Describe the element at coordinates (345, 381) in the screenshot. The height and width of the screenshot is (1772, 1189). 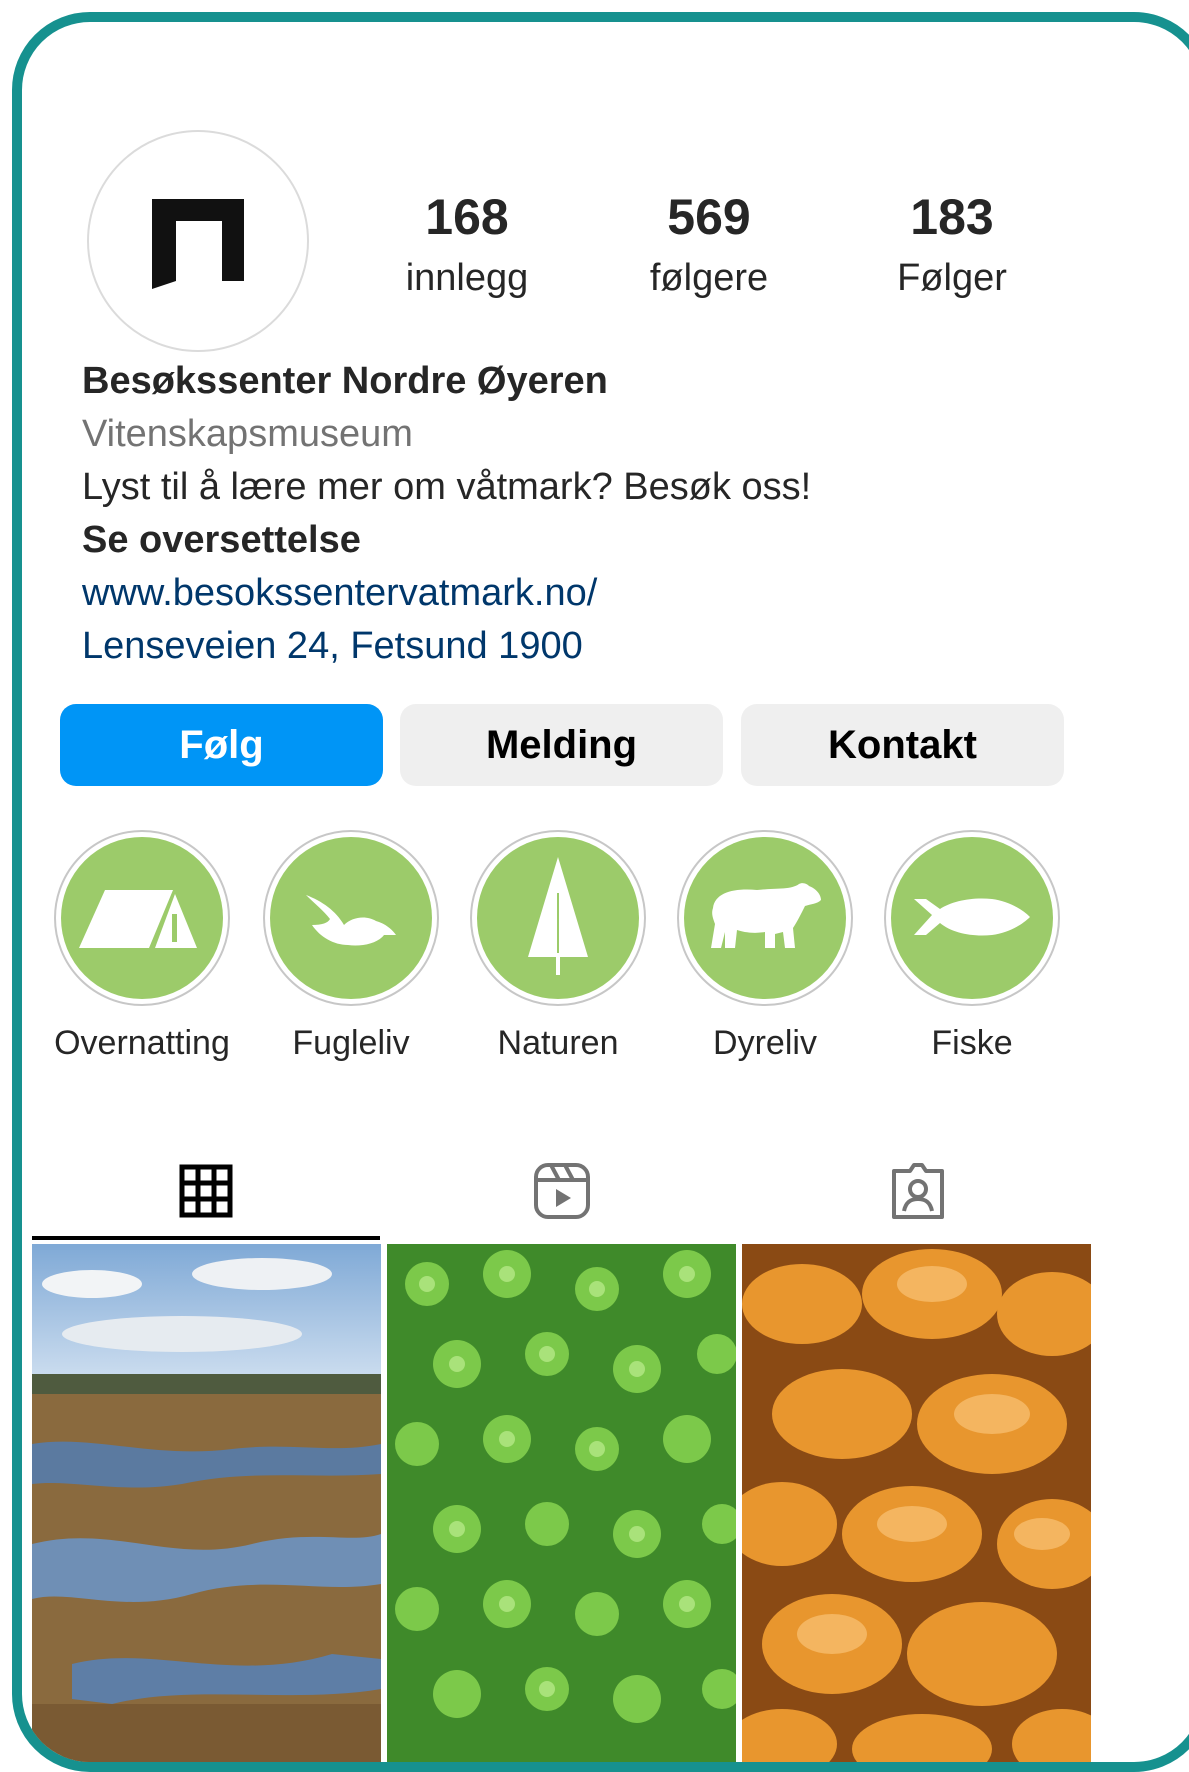
I see `profile-name: Besøkssenter Nordre Øyeren` at that location.